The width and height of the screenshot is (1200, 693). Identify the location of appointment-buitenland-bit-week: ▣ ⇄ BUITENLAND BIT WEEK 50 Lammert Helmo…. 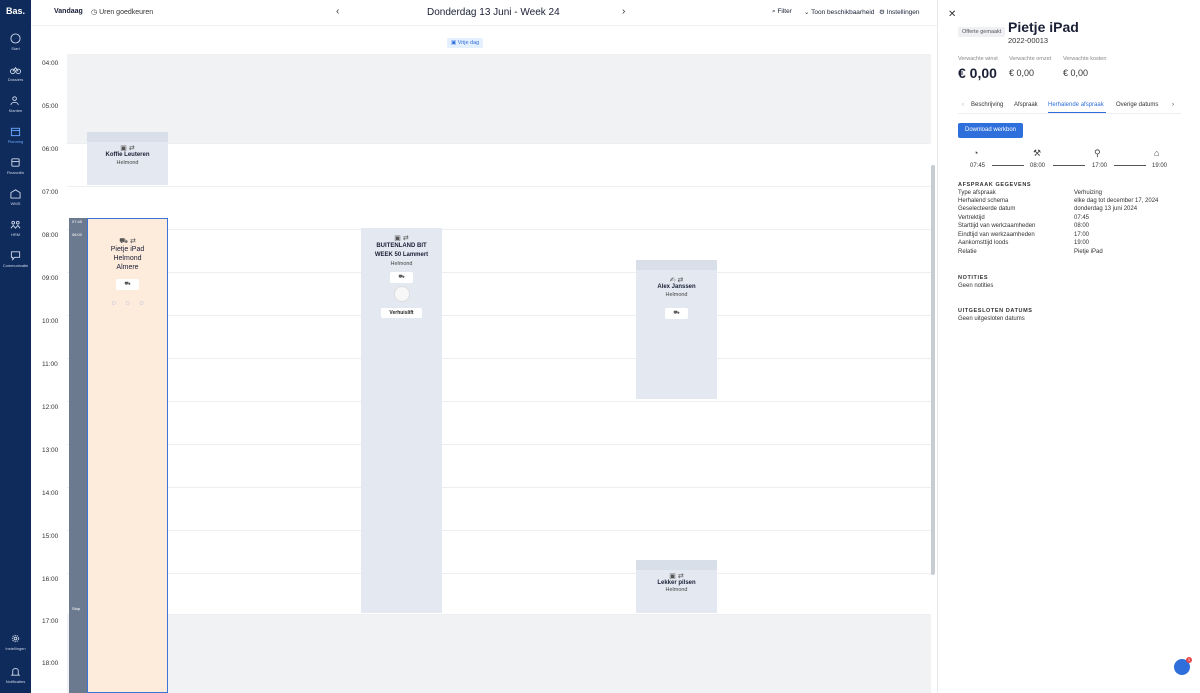
(401, 420).